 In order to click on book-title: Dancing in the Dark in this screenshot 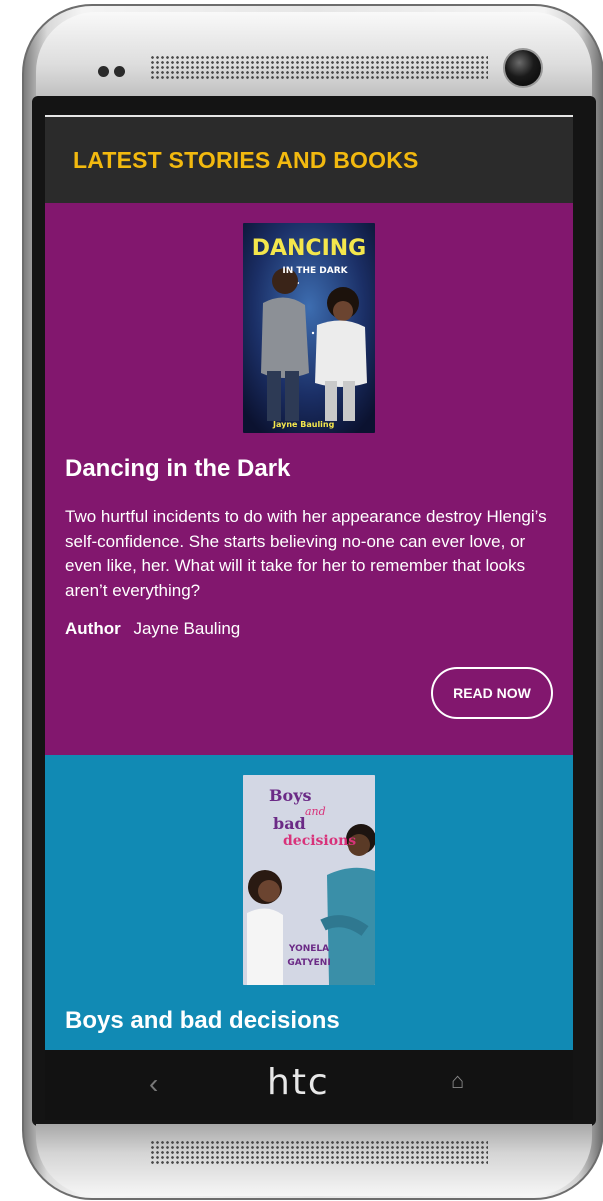, I will do `click(309, 469)`.